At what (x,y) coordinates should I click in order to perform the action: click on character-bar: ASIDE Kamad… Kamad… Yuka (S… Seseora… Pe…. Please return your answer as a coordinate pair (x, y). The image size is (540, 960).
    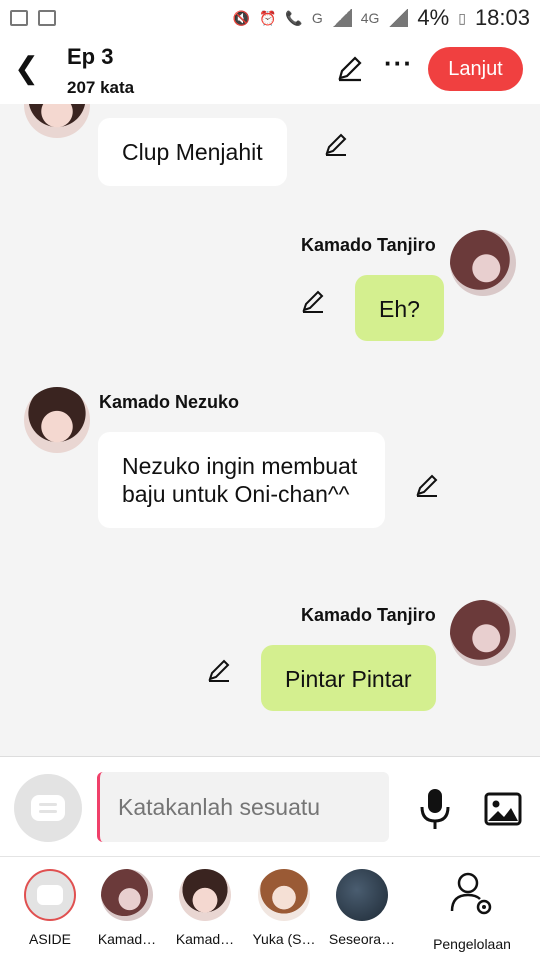
    Looking at the image, I should click on (270, 908).